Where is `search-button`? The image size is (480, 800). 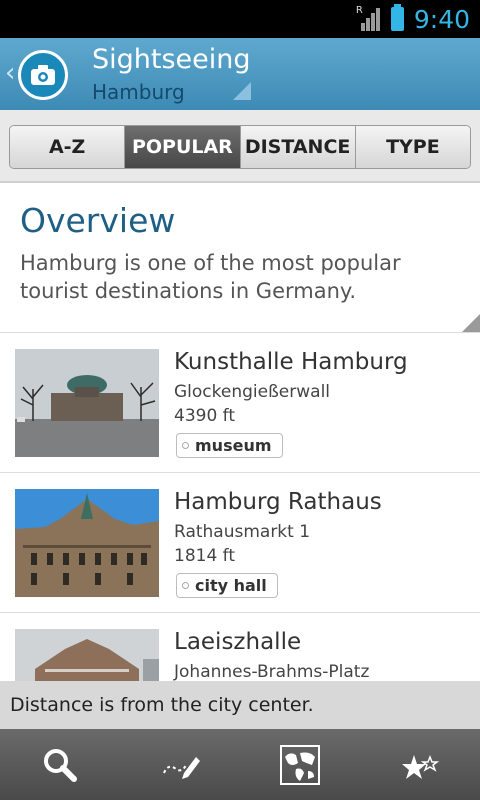 search-button is located at coordinates (60, 764).